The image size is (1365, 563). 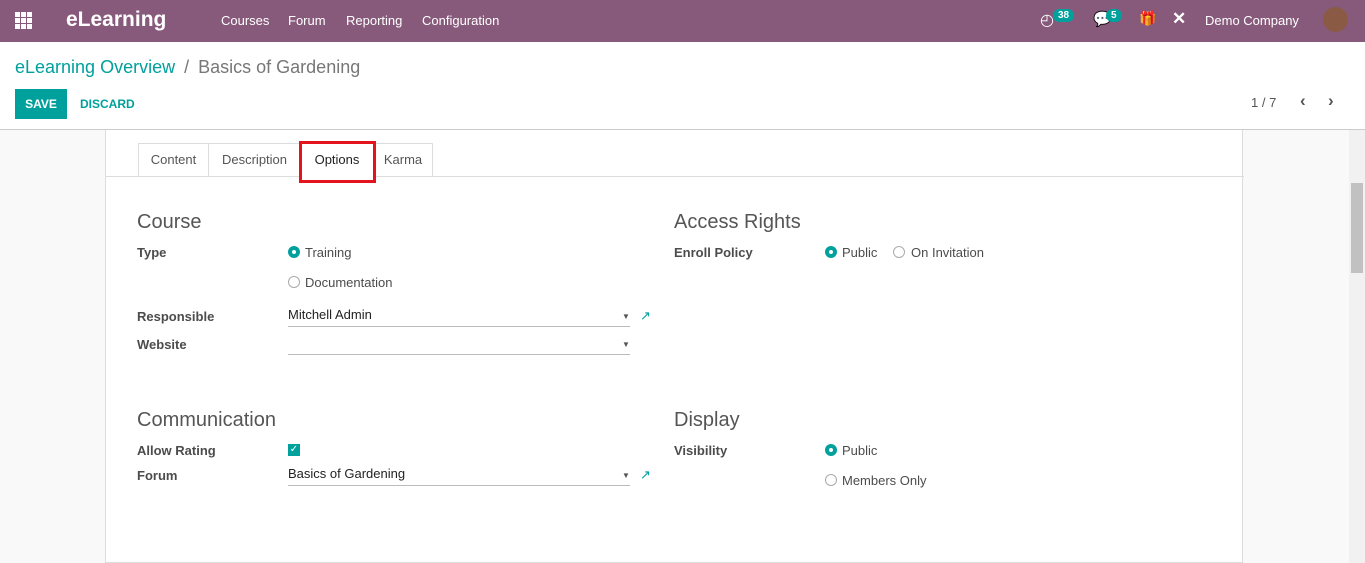 I want to click on activity-badge: 38, so click(x=1064, y=15).